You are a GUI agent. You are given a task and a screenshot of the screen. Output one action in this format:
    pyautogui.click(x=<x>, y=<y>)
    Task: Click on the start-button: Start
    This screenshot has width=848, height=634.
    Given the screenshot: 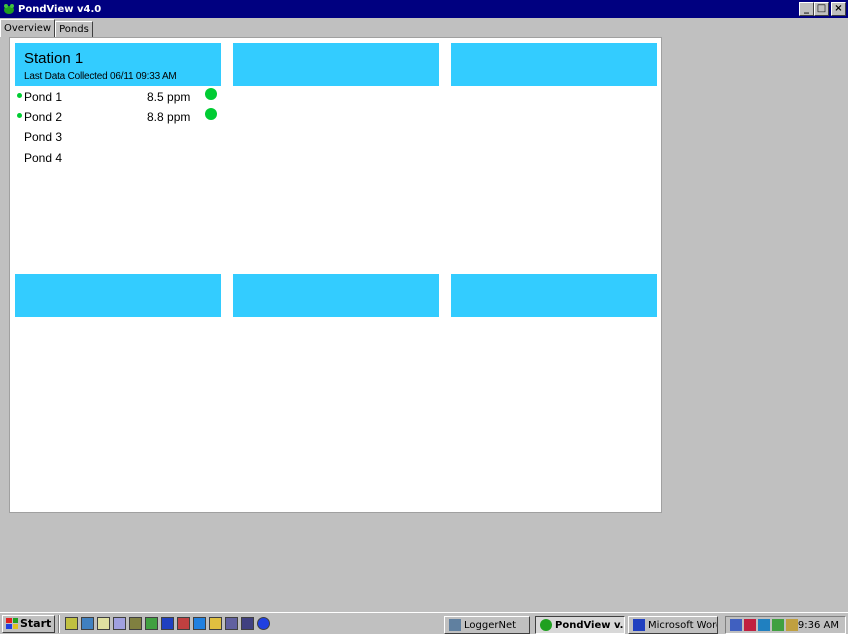 What is the action you would take?
    pyautogui.click(x=29, y=623)
    